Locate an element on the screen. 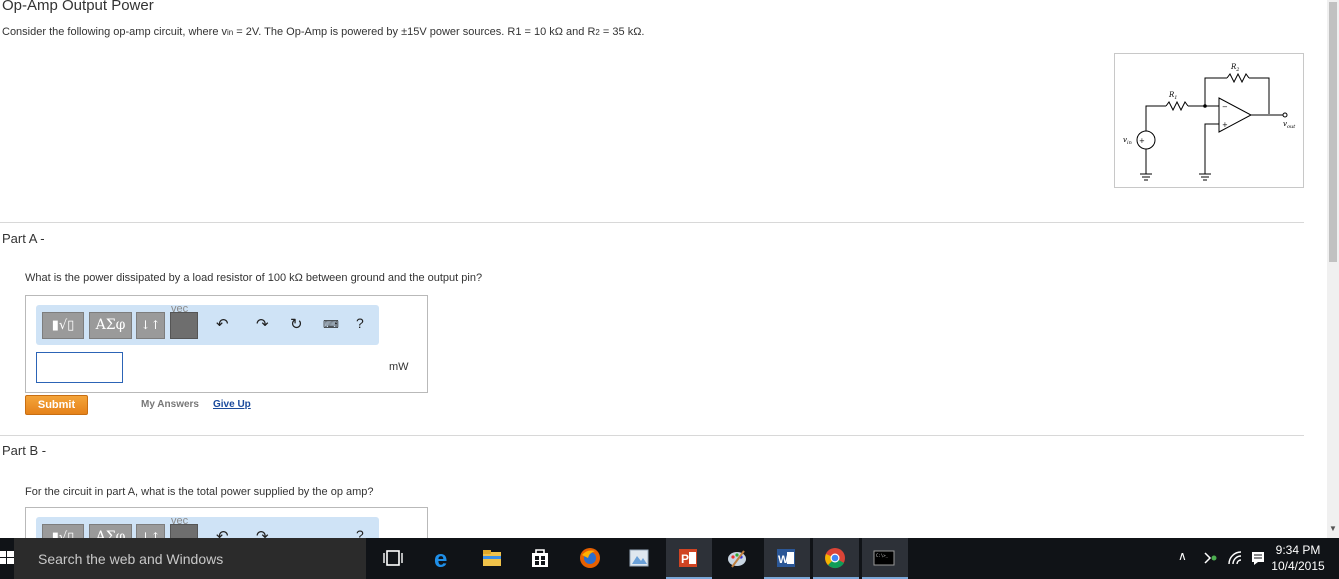 This screenshot has height=579, width=1339. store-button is located at coordinates (541, 558).